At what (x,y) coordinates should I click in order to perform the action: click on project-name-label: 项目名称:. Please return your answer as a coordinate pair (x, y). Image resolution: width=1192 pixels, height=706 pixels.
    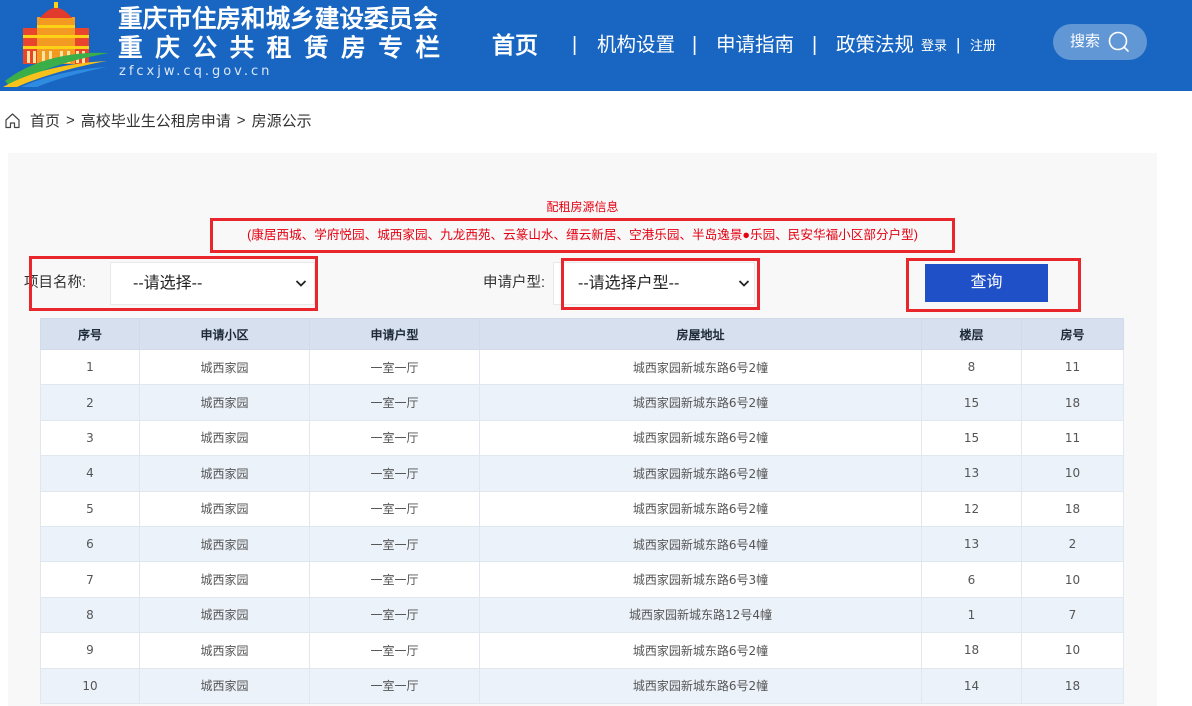
    Looking at the image, I should click on (55, 283).